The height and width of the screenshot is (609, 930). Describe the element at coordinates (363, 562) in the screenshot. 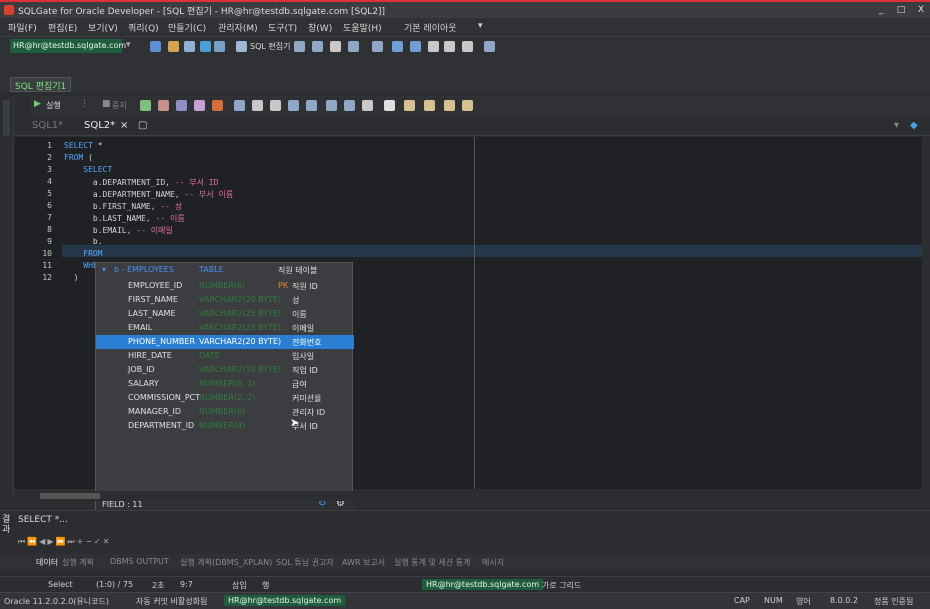

I see `tab-awr-report: AWR 보고서` at that location.